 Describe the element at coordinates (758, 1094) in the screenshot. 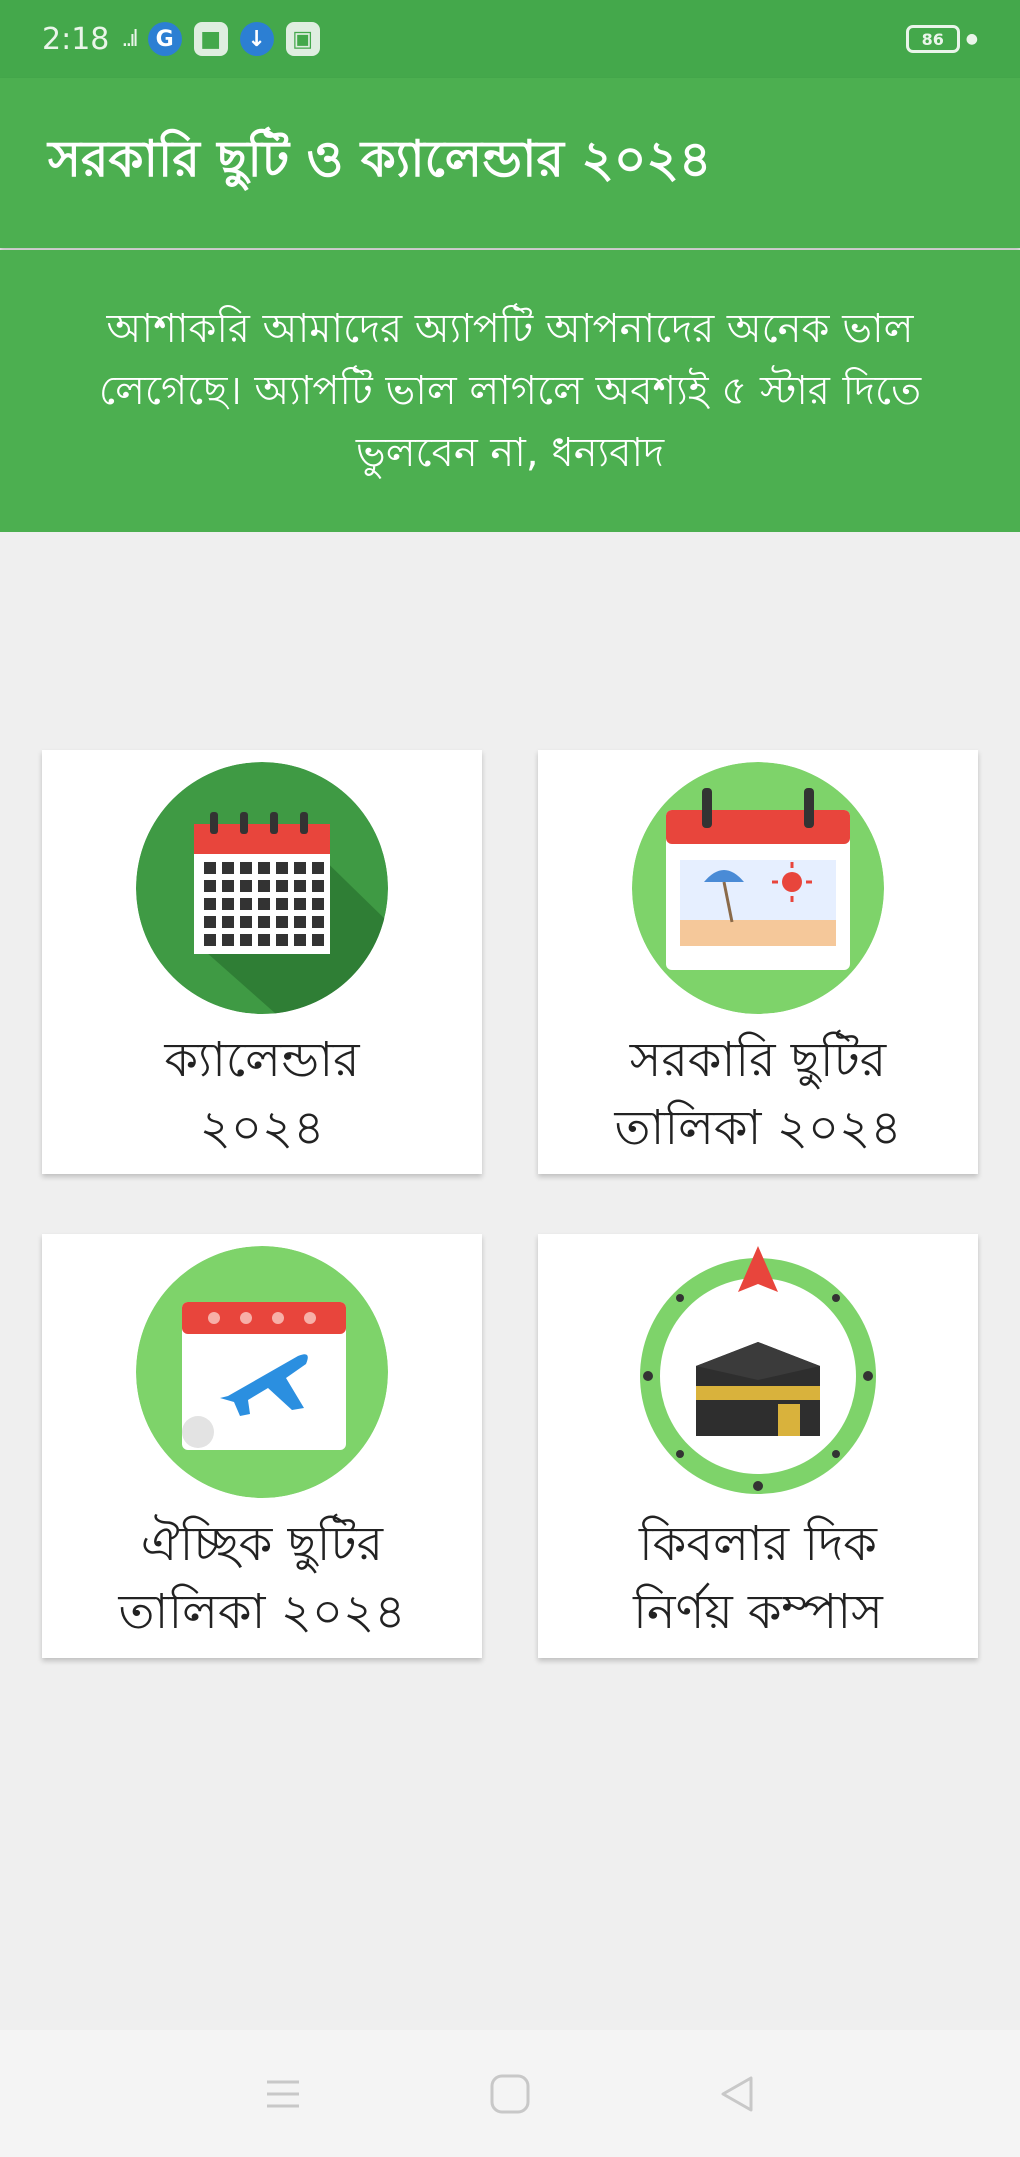

I see `govt-holidays-card-label: সরকারি ছুটির তালিকা ২০২৪` at that location.